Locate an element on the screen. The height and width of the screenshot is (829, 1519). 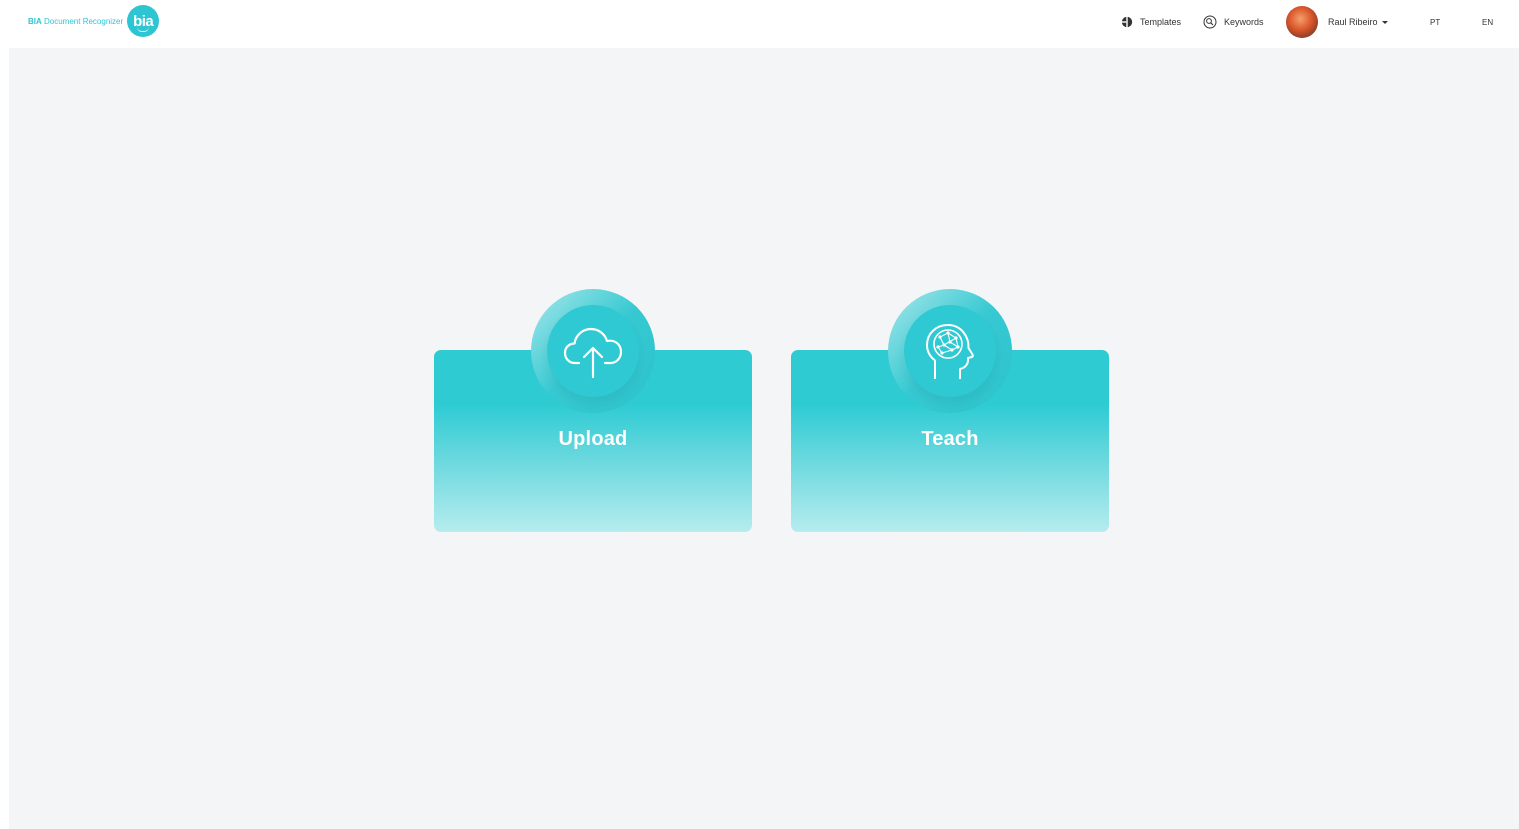
teach-badge-inner is located at coordinates (950, 351).